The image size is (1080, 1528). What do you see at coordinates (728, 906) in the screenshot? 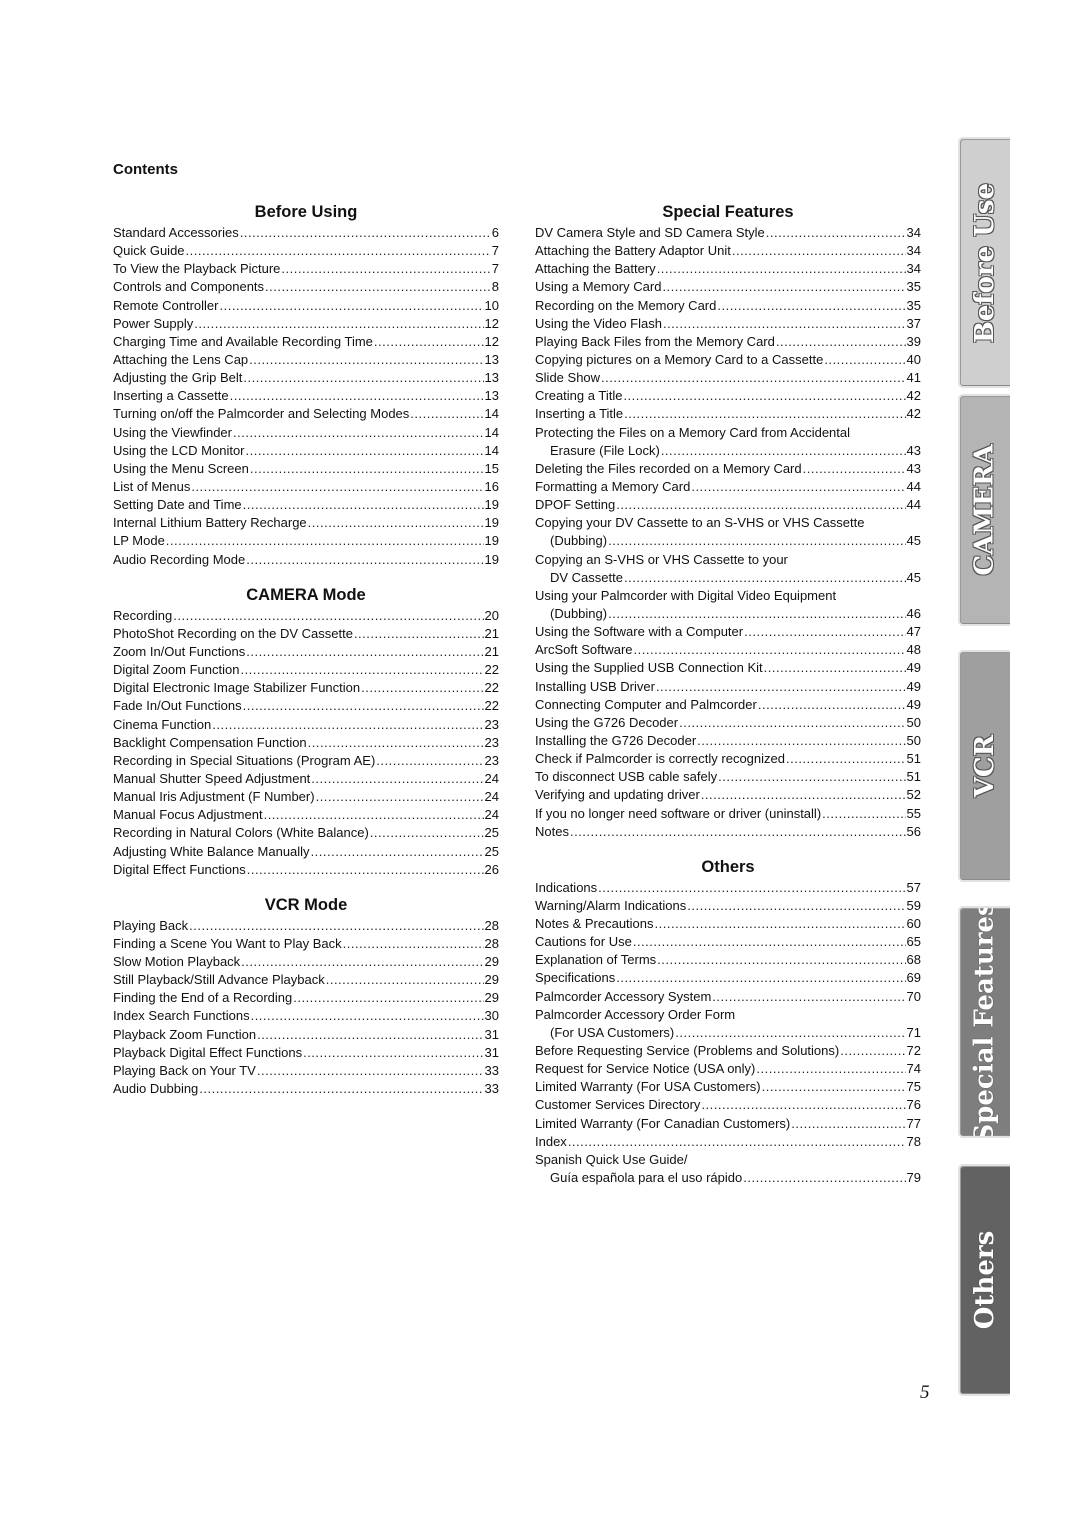
I see `toc-entry: Warning/Alarm Indications 59` at bounding box center [728, 906].